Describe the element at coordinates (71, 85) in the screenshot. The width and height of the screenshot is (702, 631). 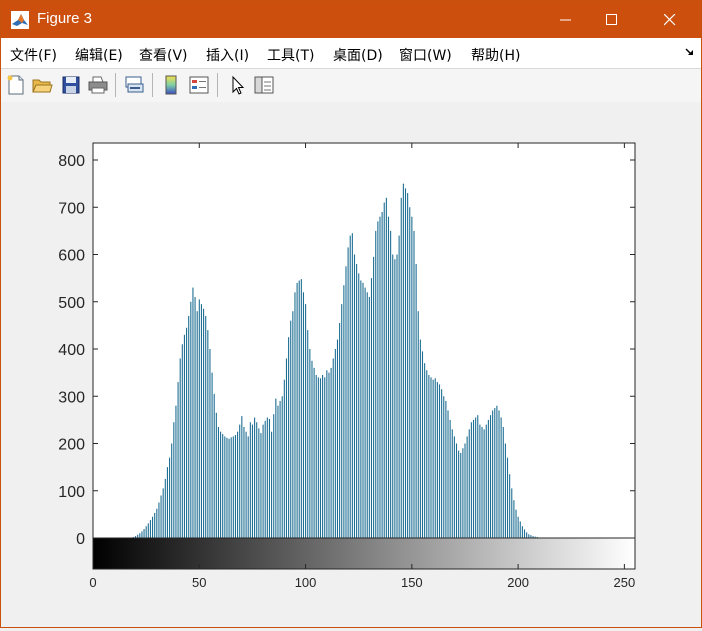
I see `save-button` at that location.